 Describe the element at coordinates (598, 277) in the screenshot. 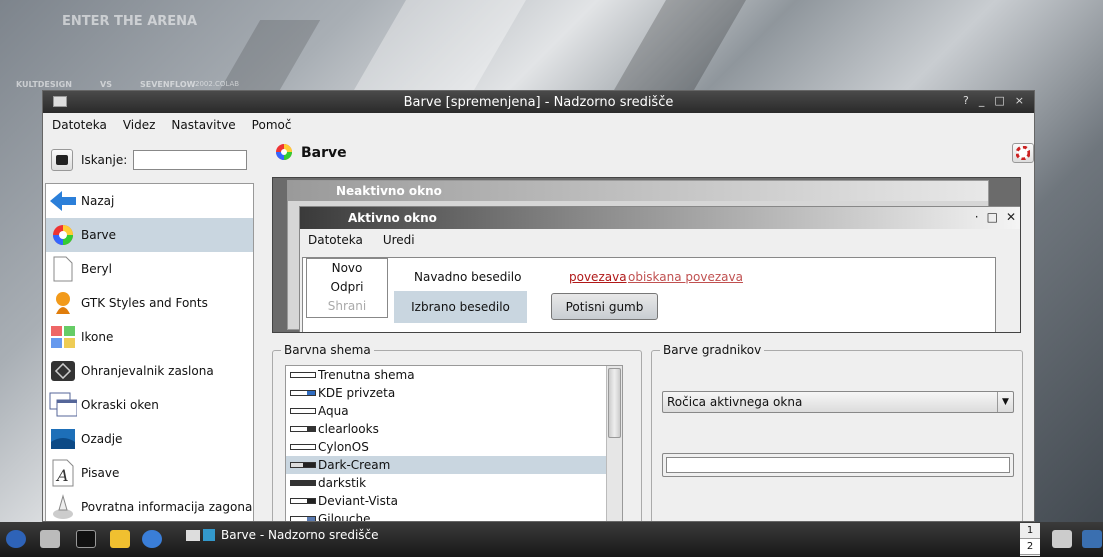

I see `link-sample: povezava` at that location.